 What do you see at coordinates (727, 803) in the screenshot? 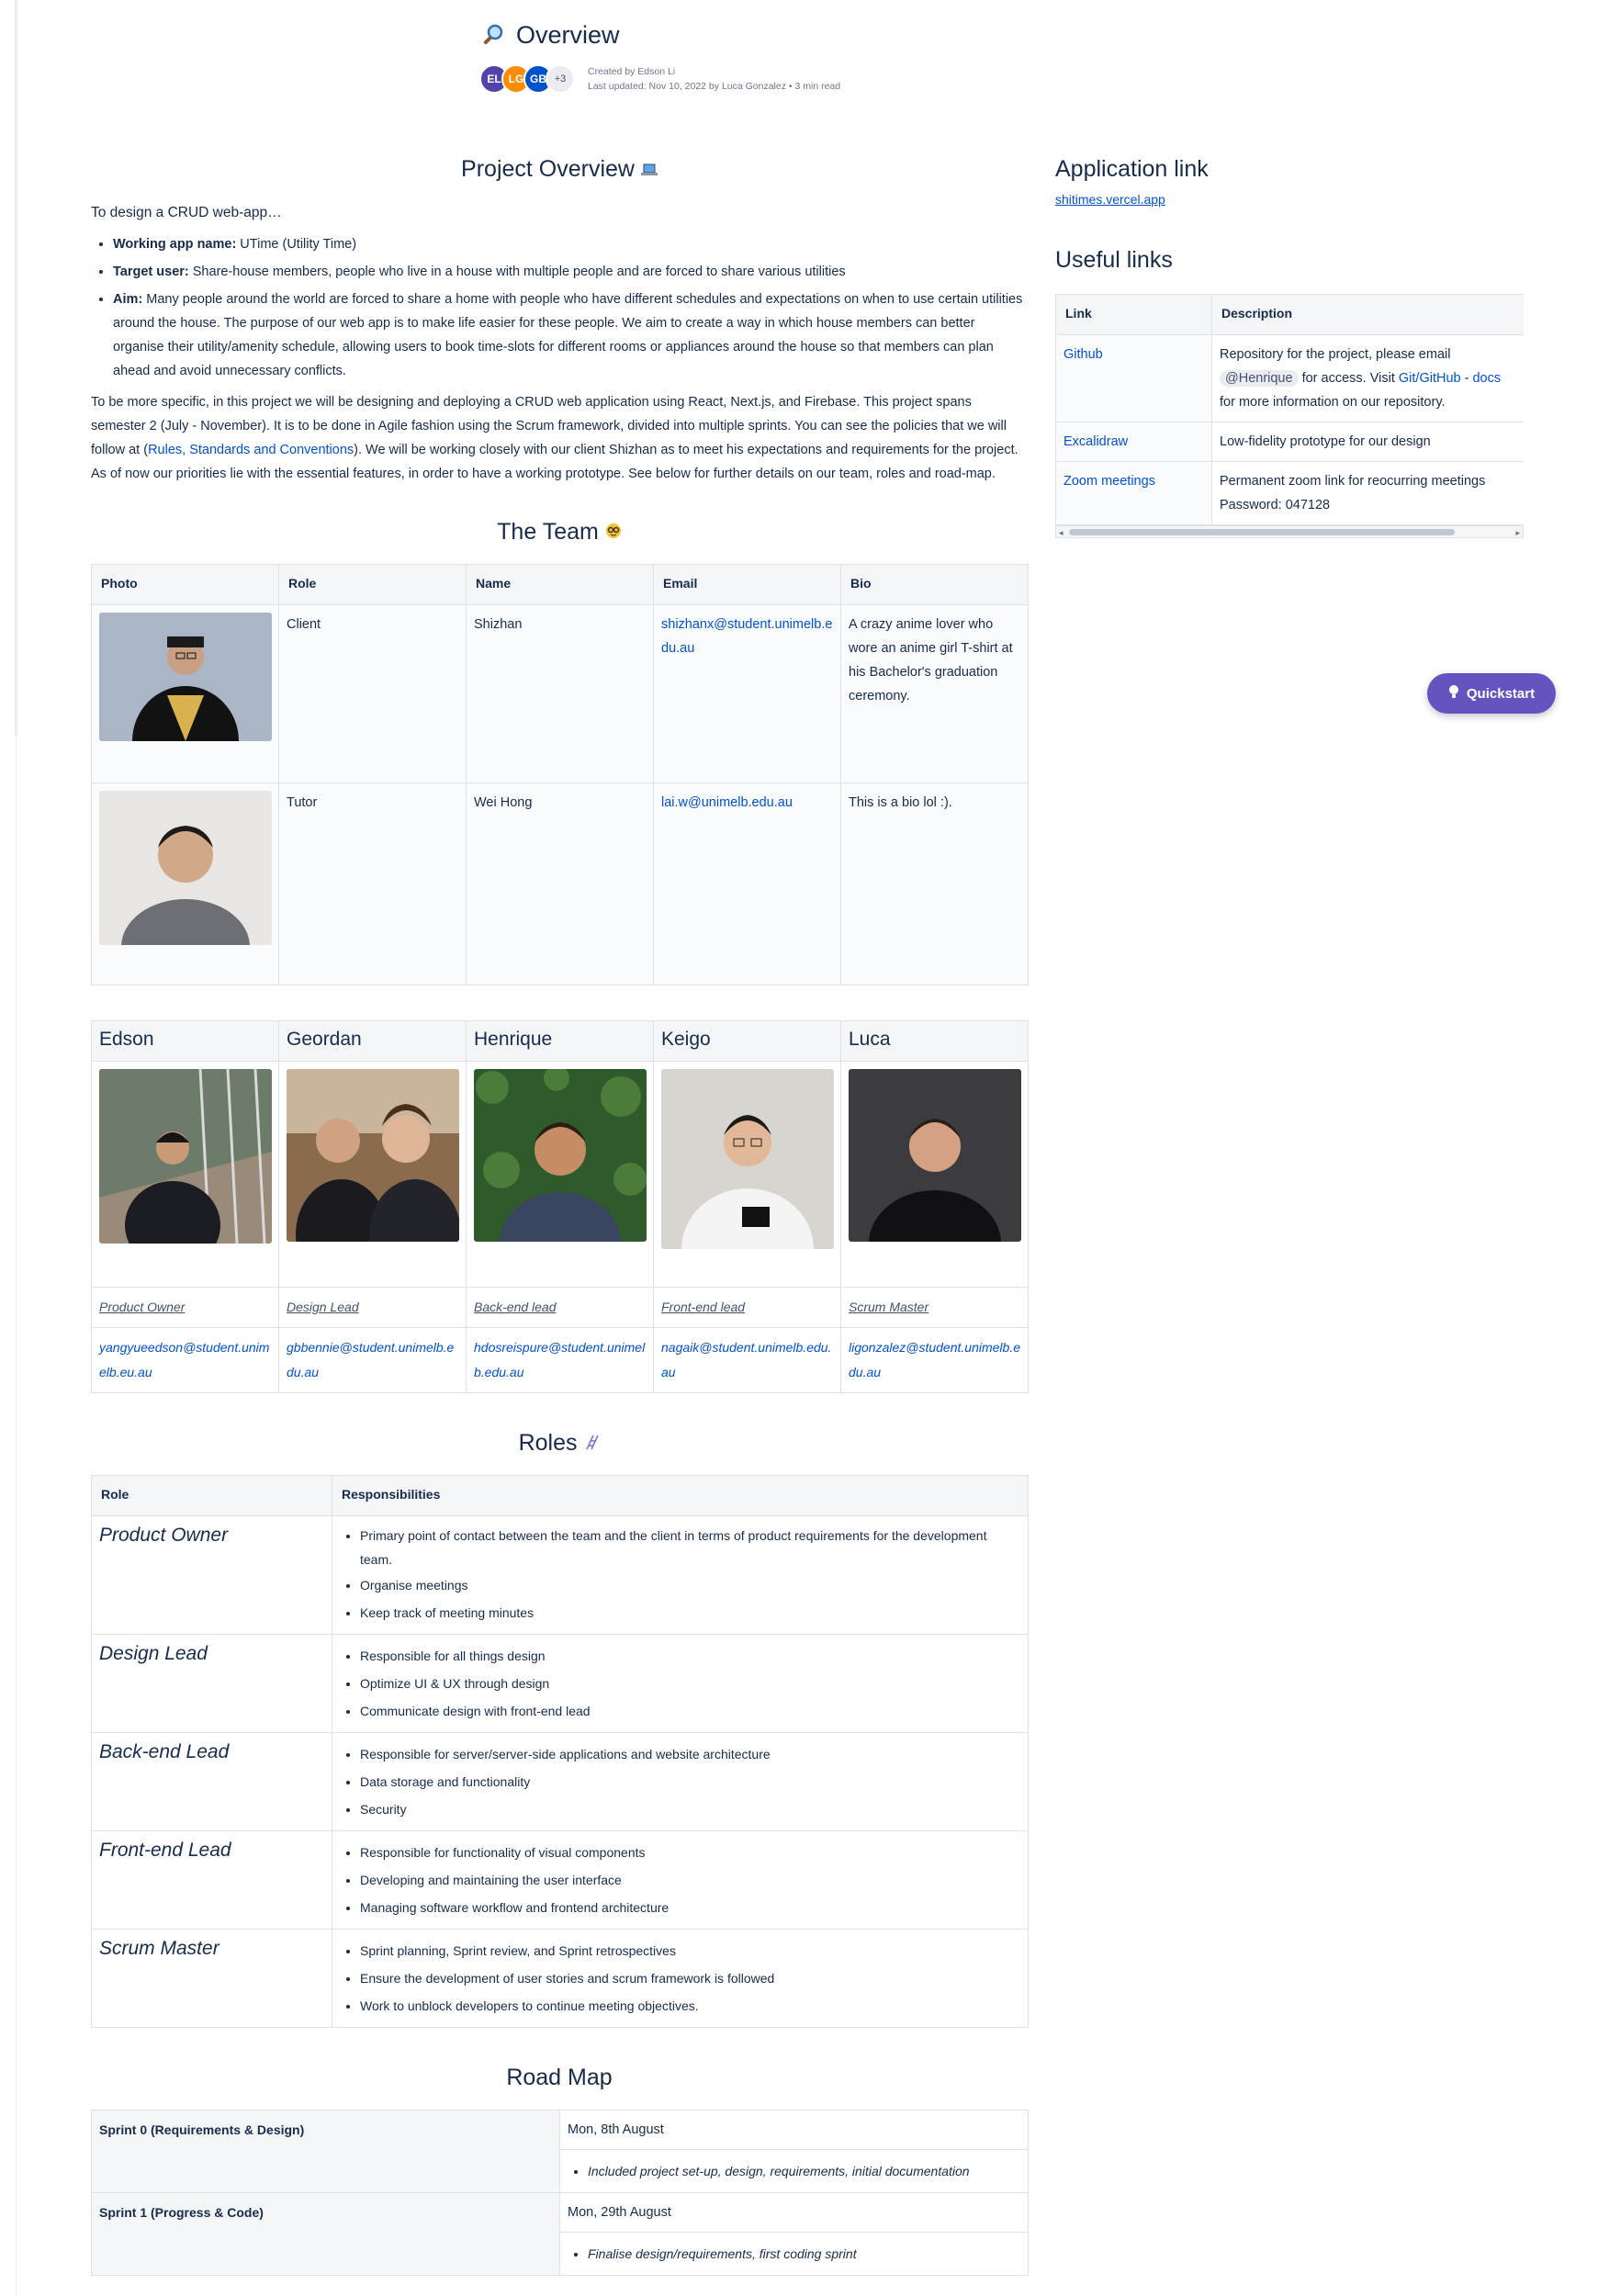
I see `email-link: lai.w@unimelb.edu.au` at bounding box center [727, 803].